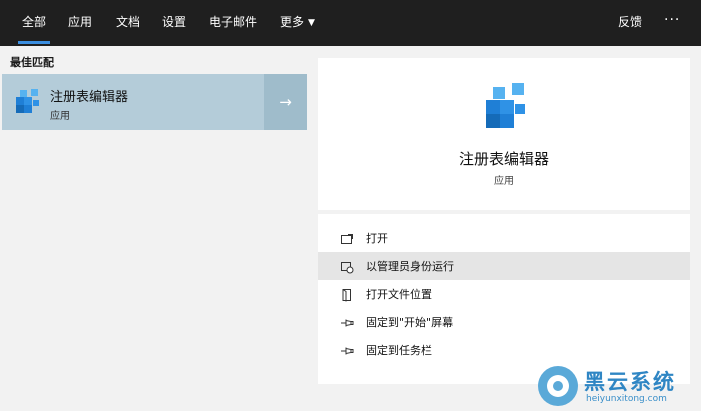  What do you see at coordinates (80, 23) in the screenshot?
I see `tab-apps: 应用` at bounding box center [80, 23].